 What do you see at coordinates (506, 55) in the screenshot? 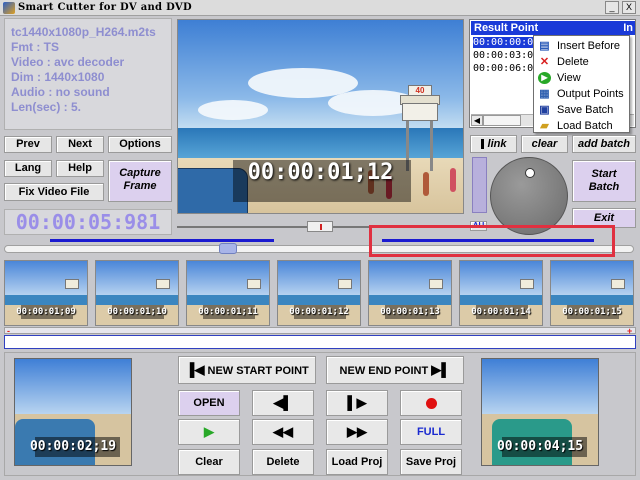
I see `result-row: 00:00:03:04` at bounding box center [506, 55].